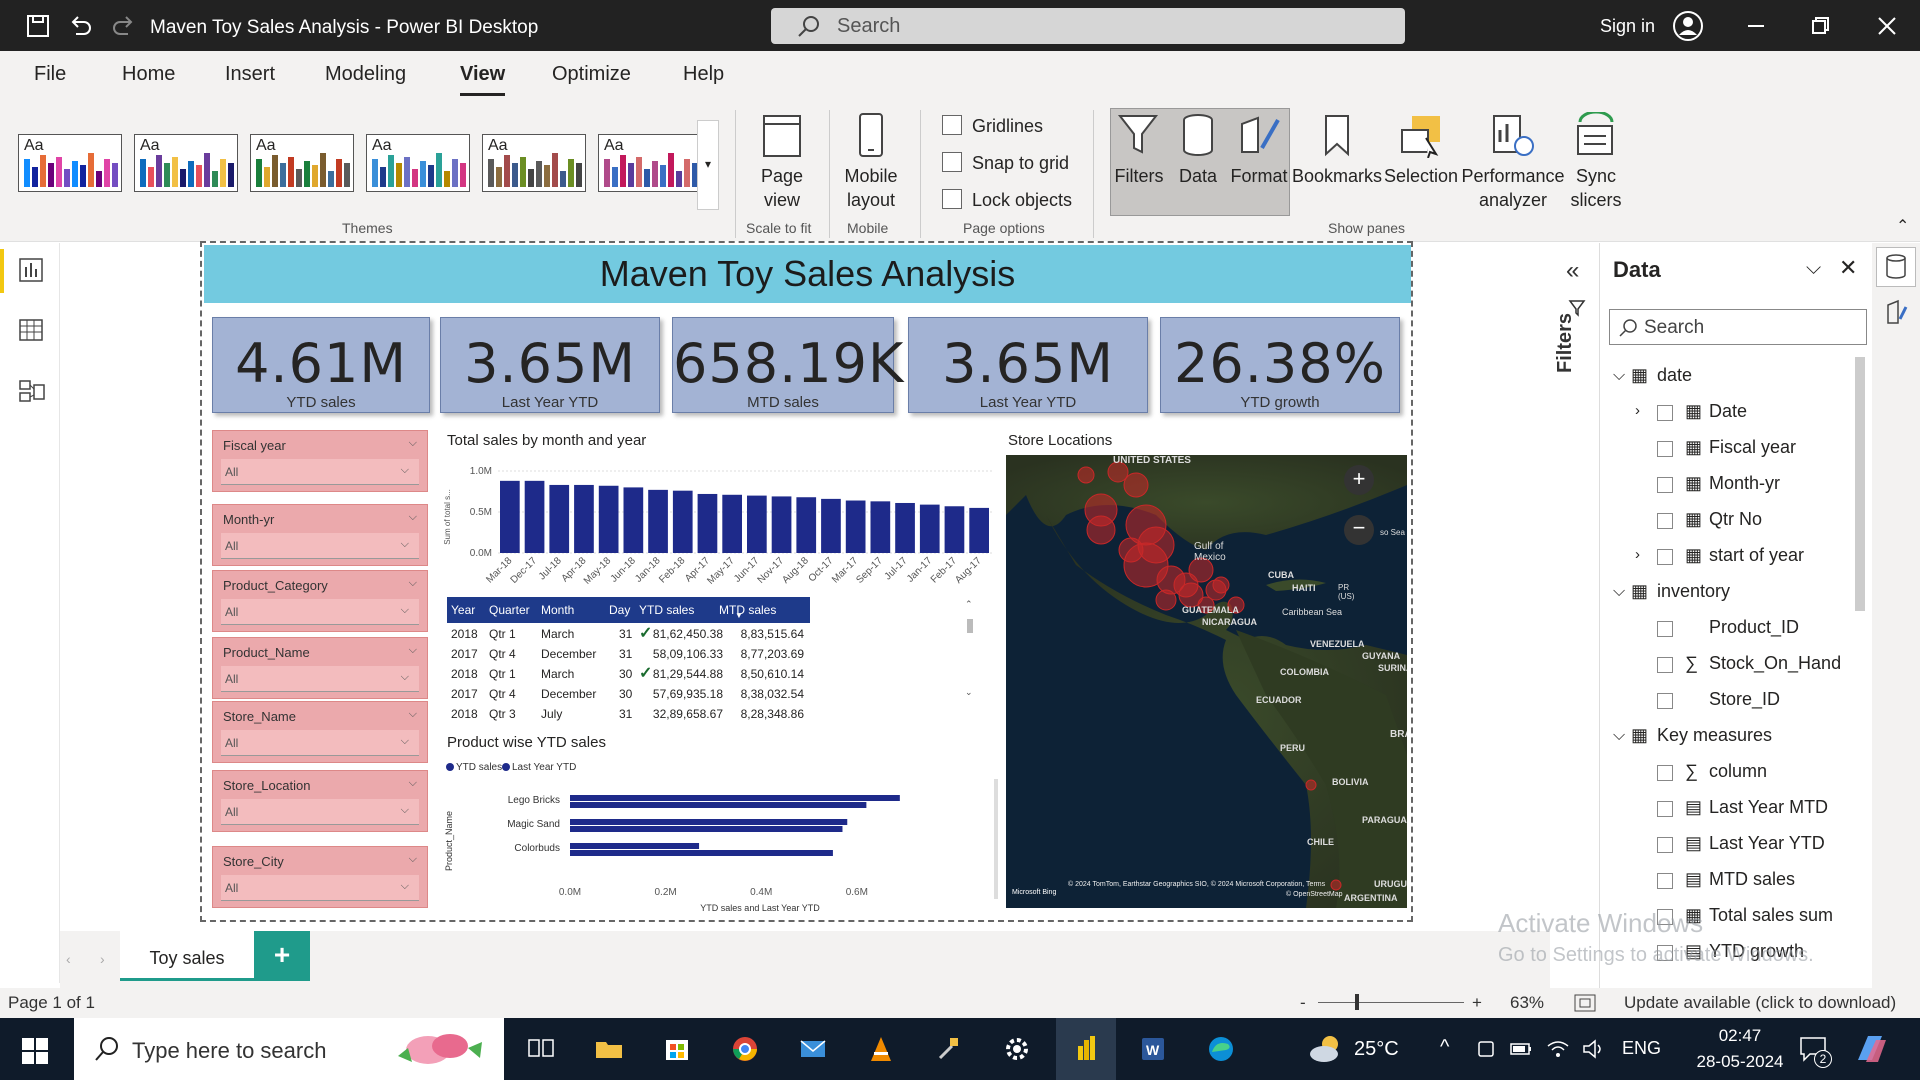 The width and height of the screenshot is (1920, 1080). I want to click on expand-chevron-right-icon: ›, so click(1637, 554).